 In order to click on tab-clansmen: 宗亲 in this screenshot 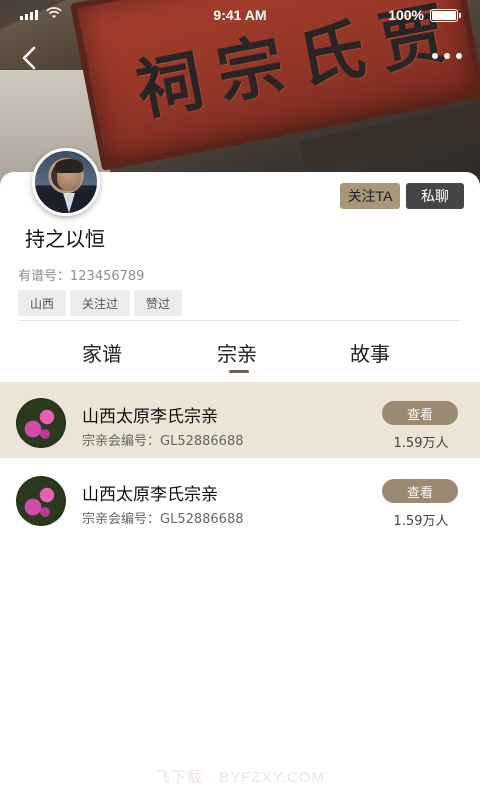, I will do `click(237, 352)`.